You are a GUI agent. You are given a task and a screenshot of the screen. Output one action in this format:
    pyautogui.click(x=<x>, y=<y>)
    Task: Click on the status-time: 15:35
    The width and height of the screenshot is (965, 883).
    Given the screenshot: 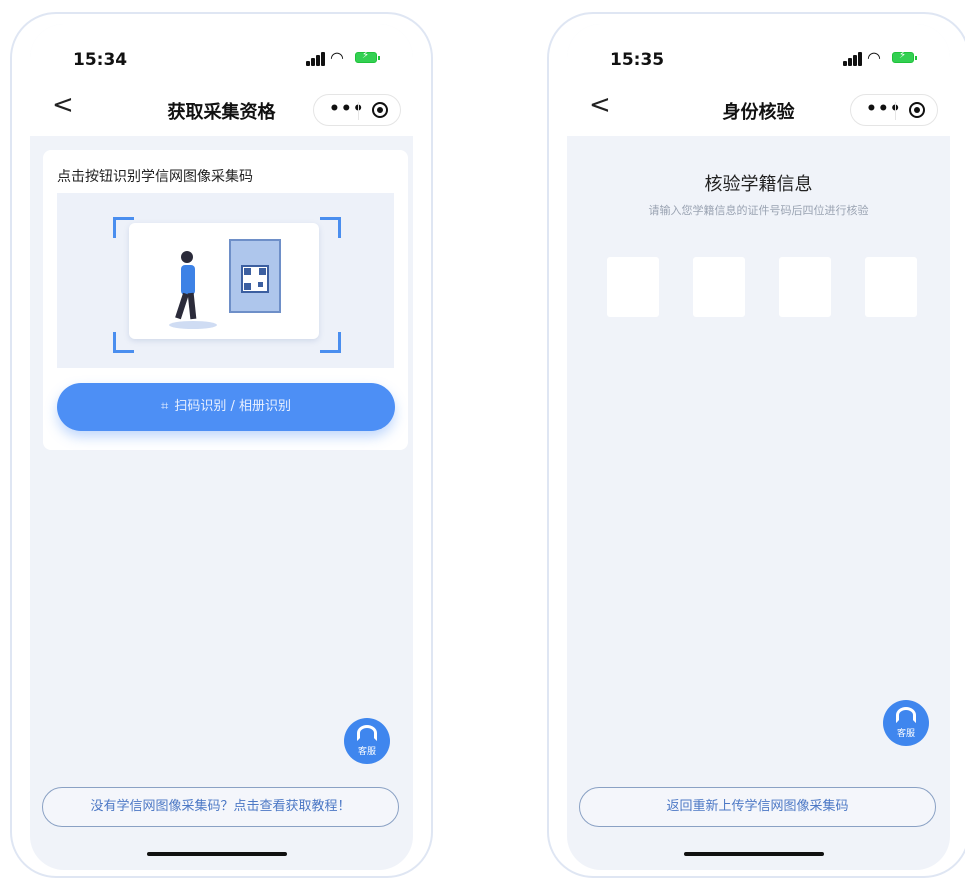 What is the action you would take?
    pyautogui.click(x=637, y=60)
    